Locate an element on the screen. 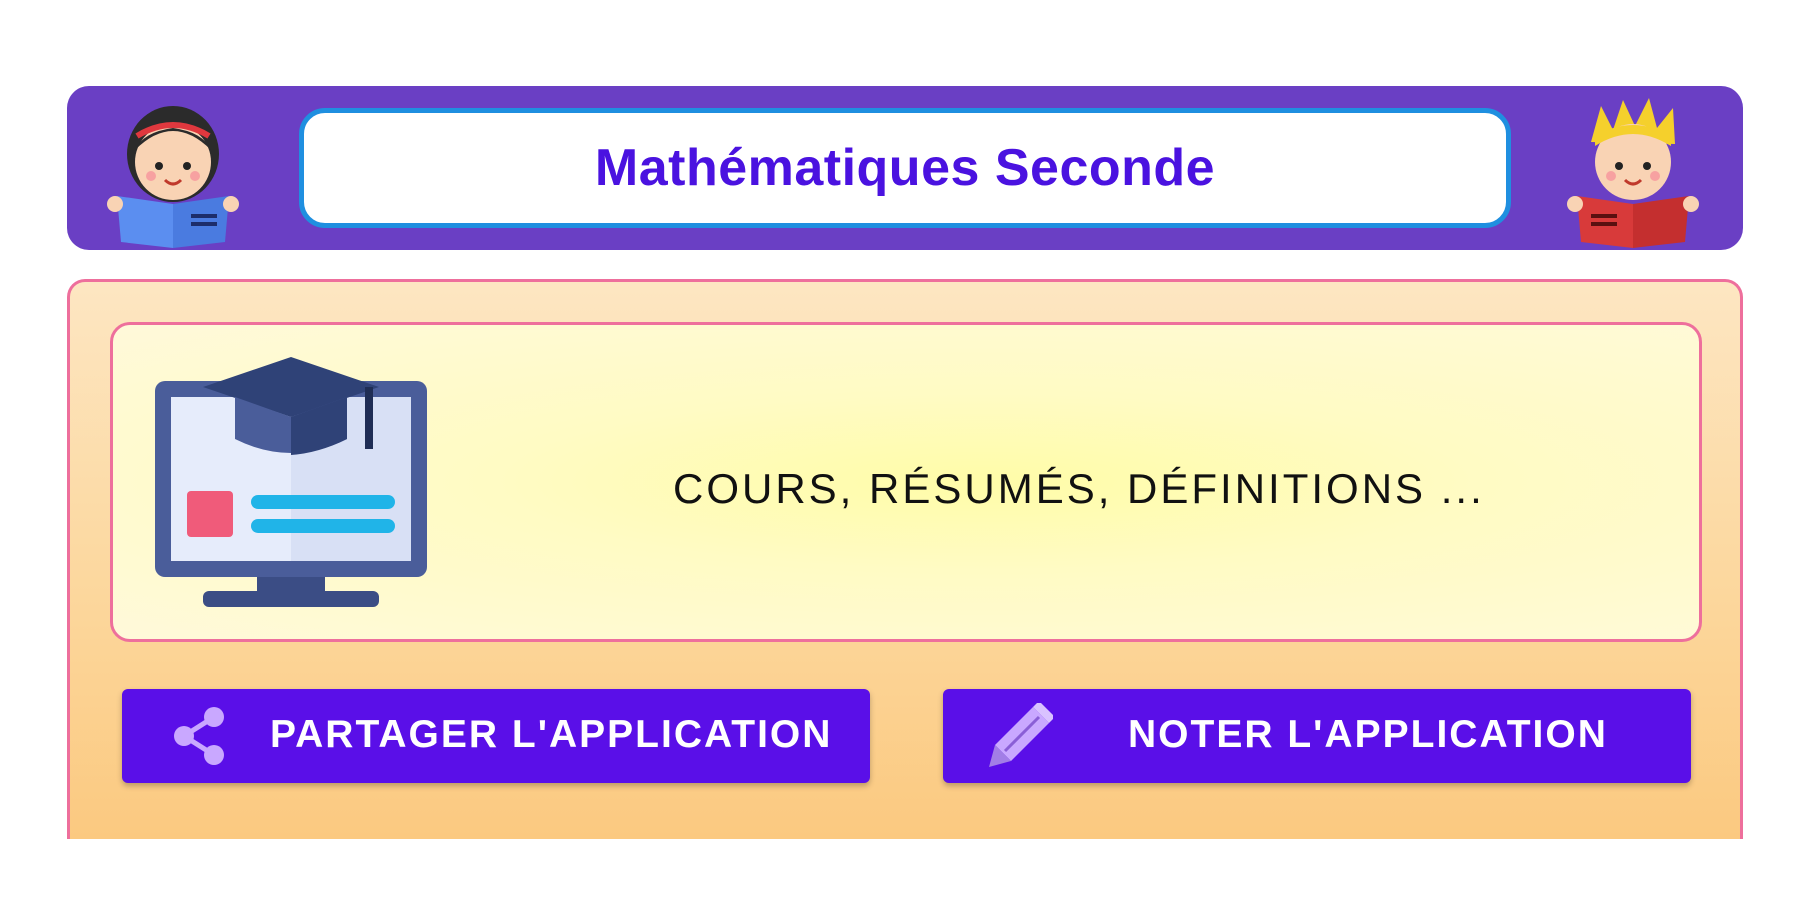 The height and width of the screenshot is (900, 1800). graduation-monitor-icon is located at coordinates (291, 482).